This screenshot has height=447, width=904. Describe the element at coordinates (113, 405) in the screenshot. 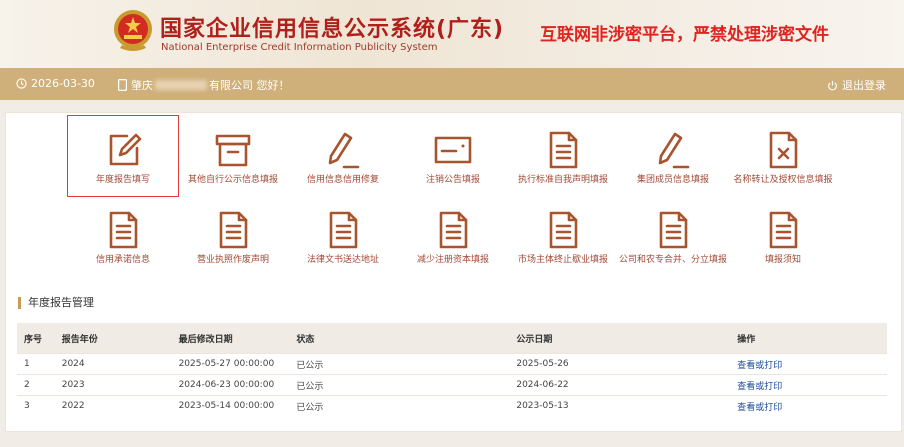

I see `table-cell: 2022` at that location.